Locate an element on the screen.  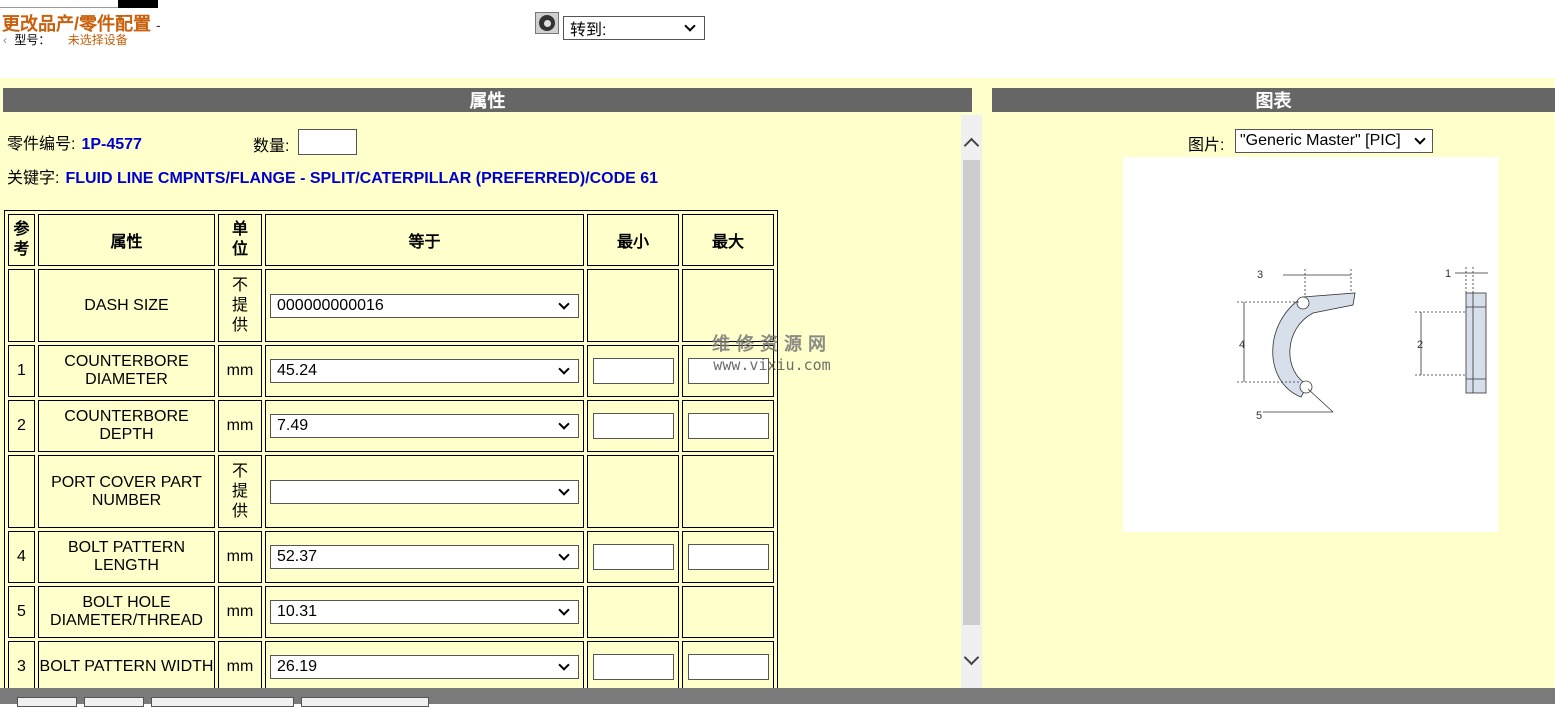
table-row: 5 BOLT HOLE DIAMETER/THREAD mm 10.31 is located at coordinates (391, 612).